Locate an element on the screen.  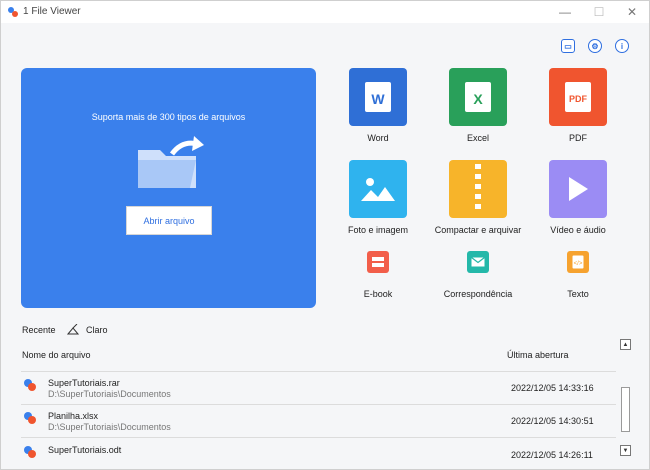
svg-text: W is located at coordinates (378, 99).